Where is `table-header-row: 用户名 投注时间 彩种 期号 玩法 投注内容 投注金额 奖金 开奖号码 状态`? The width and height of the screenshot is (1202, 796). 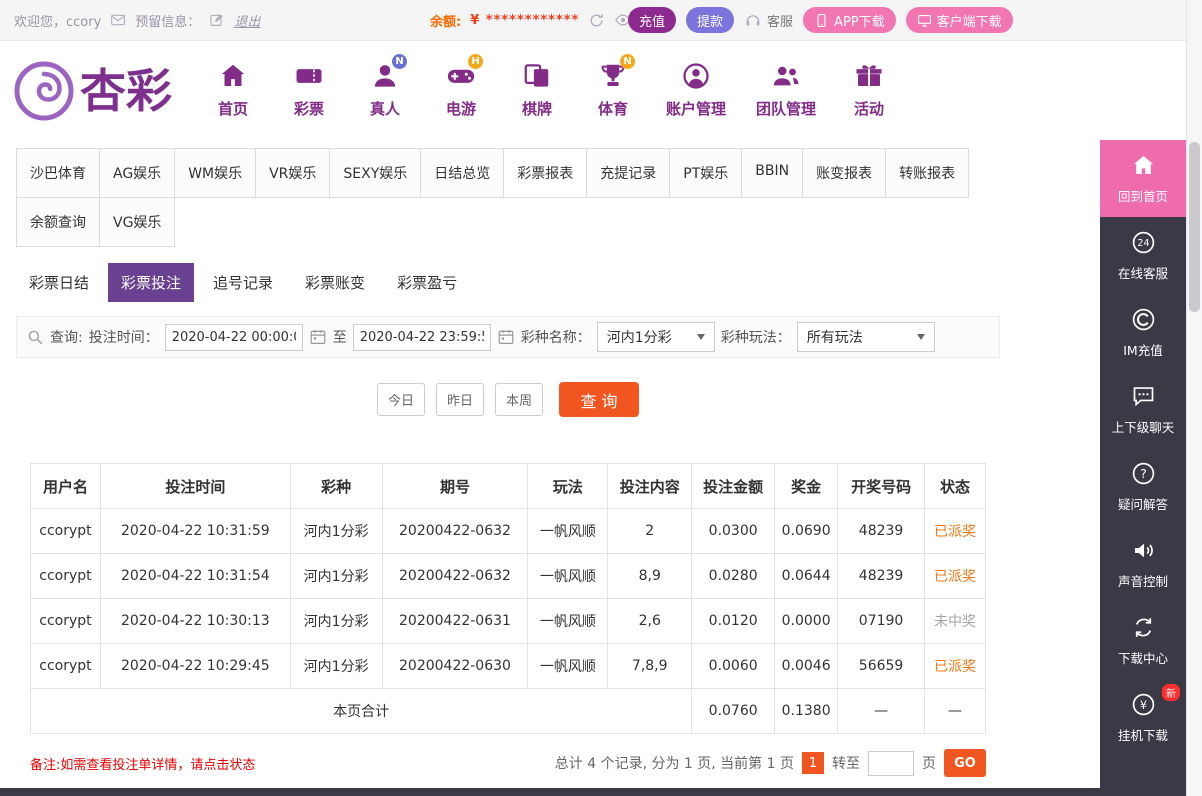
table-header-row: 用户名 投注时间 彩种 期号 玩法 投注内容 投注金额 奖金 开奖号码 状态 is located at coordinates (508, 486).